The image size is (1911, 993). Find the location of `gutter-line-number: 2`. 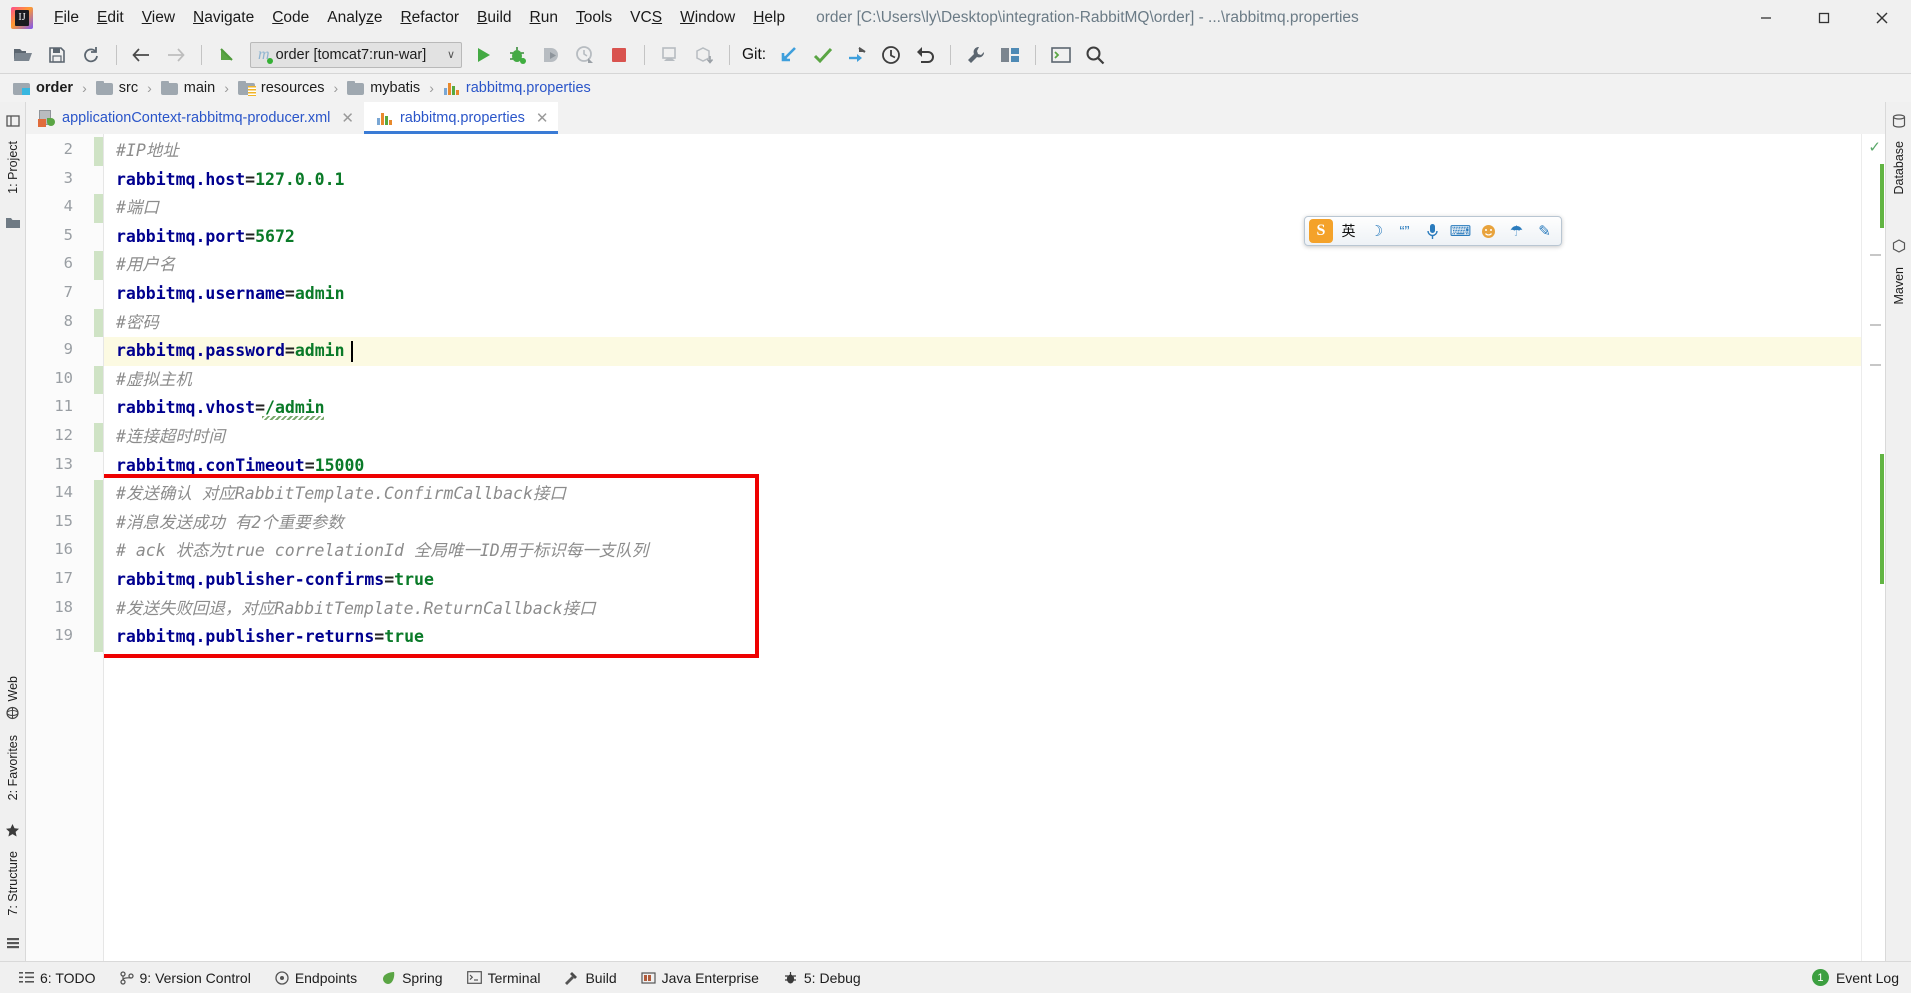

gutter-line-number: 2 is located at coordinates (68, 149).